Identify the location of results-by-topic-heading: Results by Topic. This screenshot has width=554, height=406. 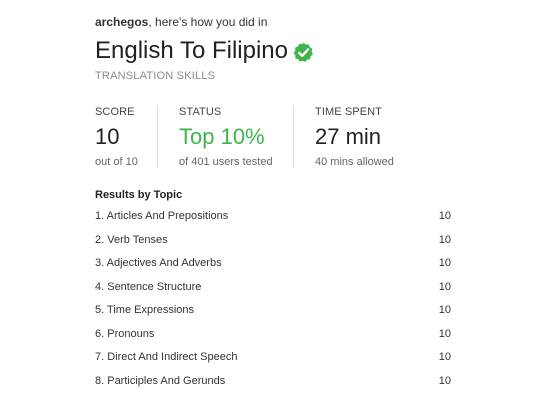
(139, 195).